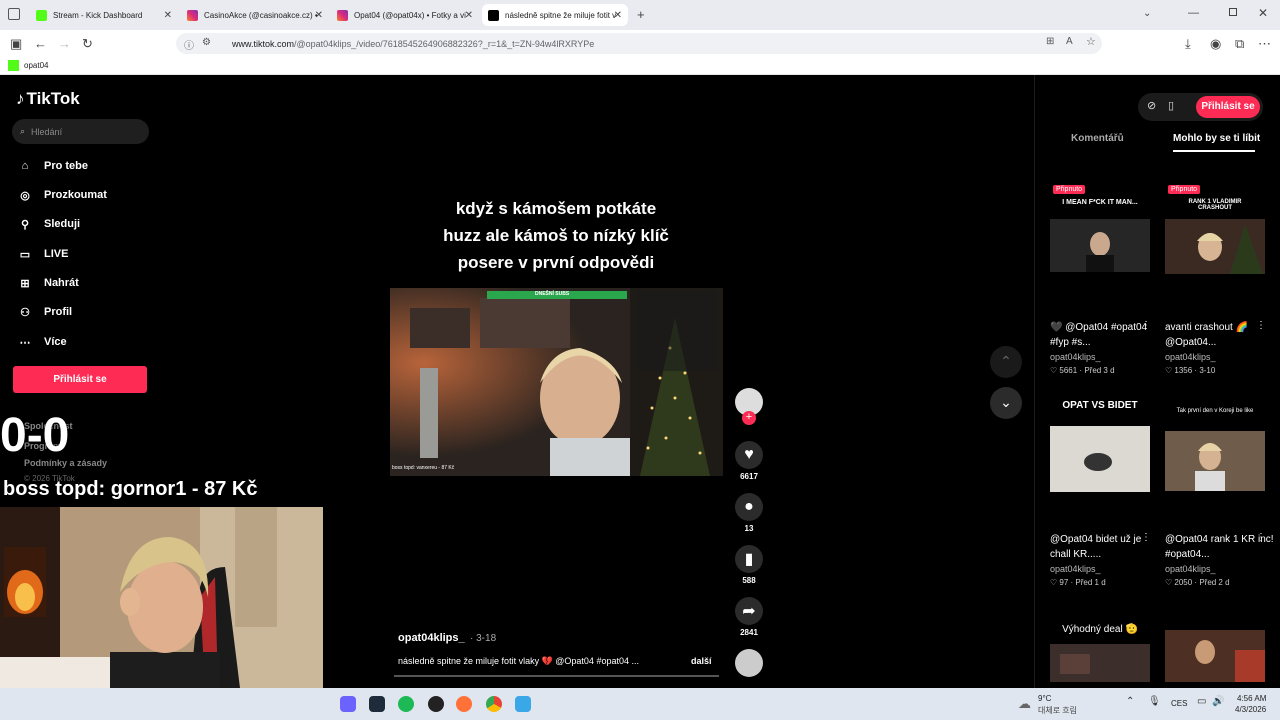 This screenshot has height=720, width=1280. I want to click on save-button: ▮ 588, so click(749, 565).